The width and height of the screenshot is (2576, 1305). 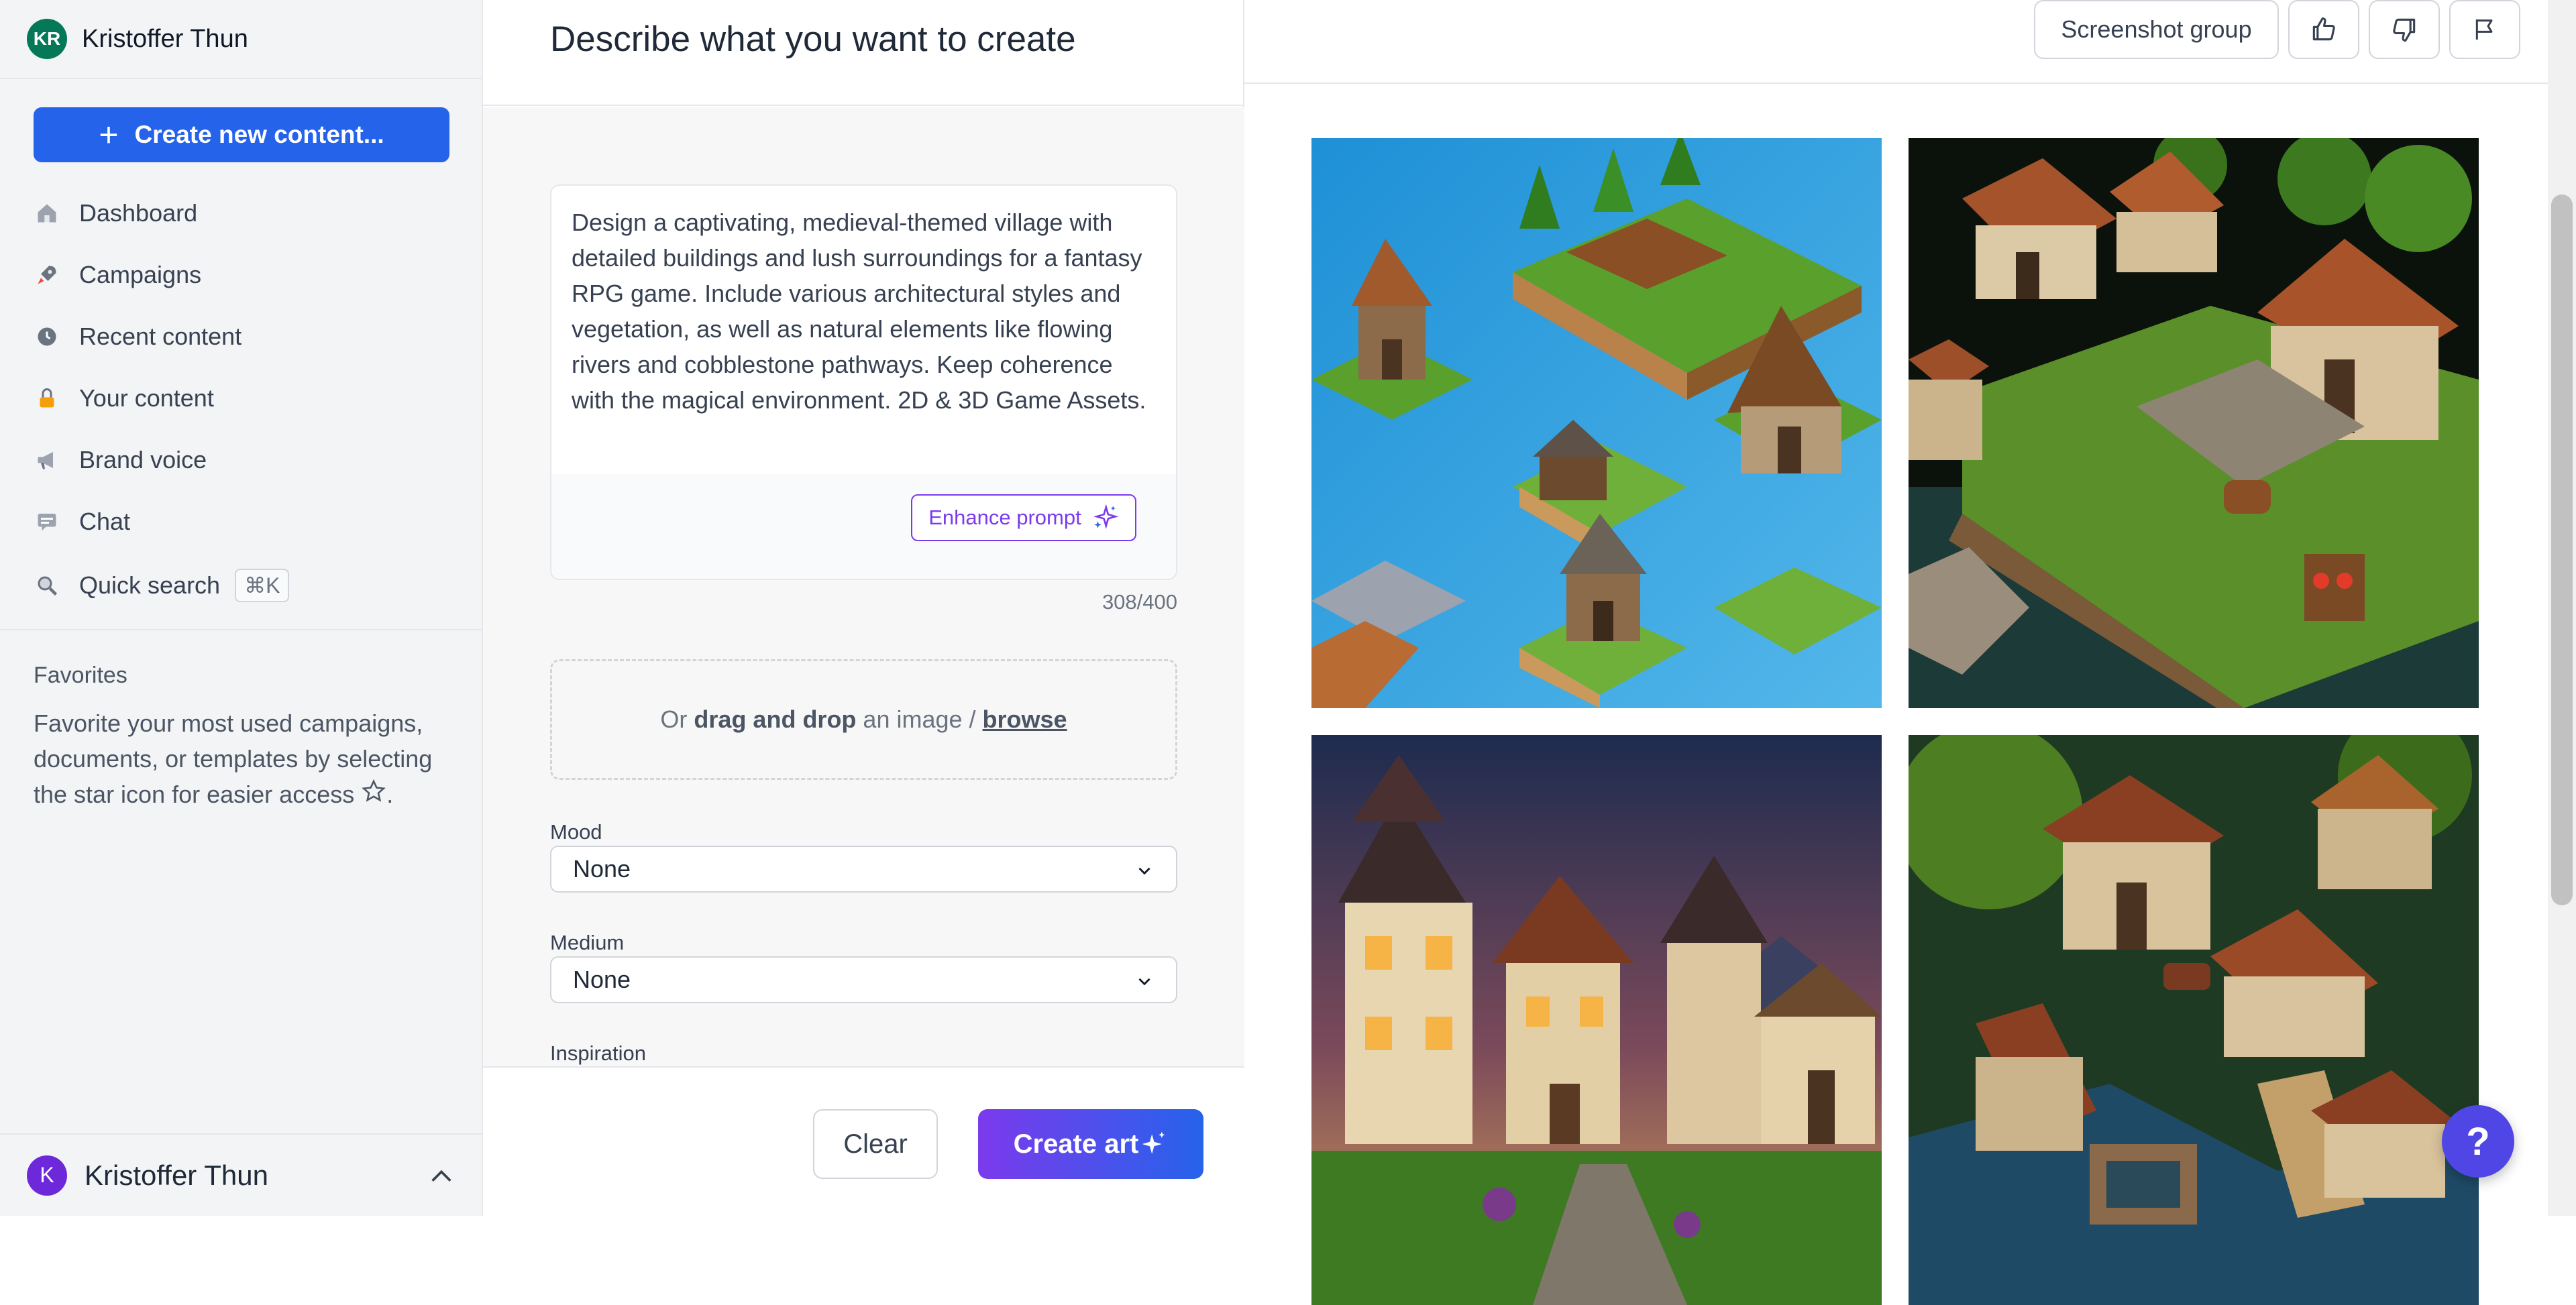 What do you see at coordinates (602, 980) in the screenshot?
I see `medium-value: None` at bounding box center [602, 980].